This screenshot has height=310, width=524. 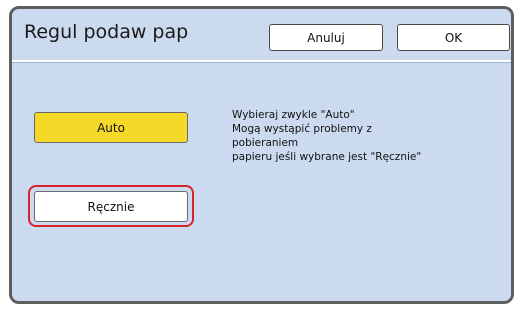 What do you see at coordinates (111, 206) in the screenshot?
I see `manual-button: Ręcznie` at bounding box center [111, 206].